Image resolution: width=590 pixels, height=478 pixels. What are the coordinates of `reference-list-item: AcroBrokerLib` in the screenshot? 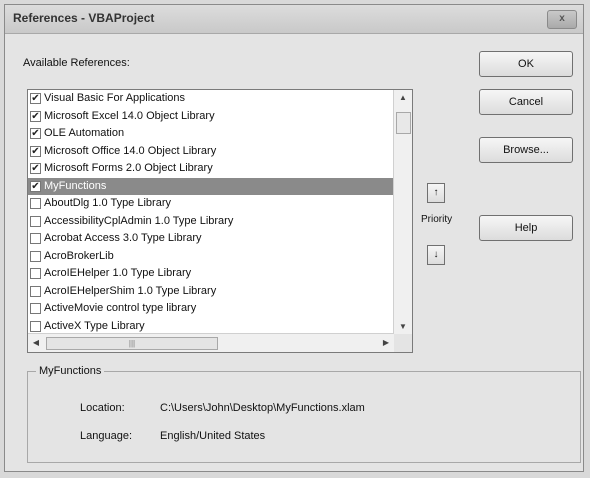 It's located at (211, 257).